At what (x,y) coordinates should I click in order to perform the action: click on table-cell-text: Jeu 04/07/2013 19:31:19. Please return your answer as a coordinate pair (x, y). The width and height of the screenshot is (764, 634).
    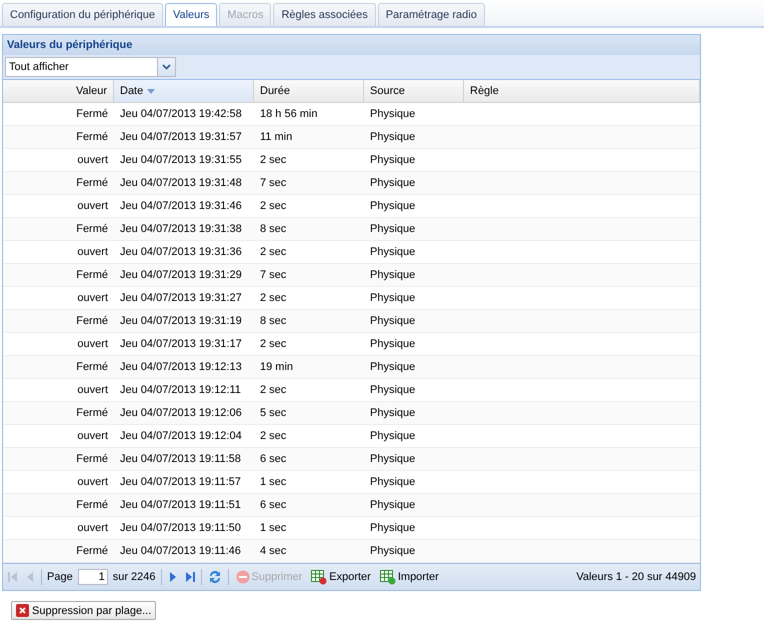
    Looking at the image, I should click on (181, 321).